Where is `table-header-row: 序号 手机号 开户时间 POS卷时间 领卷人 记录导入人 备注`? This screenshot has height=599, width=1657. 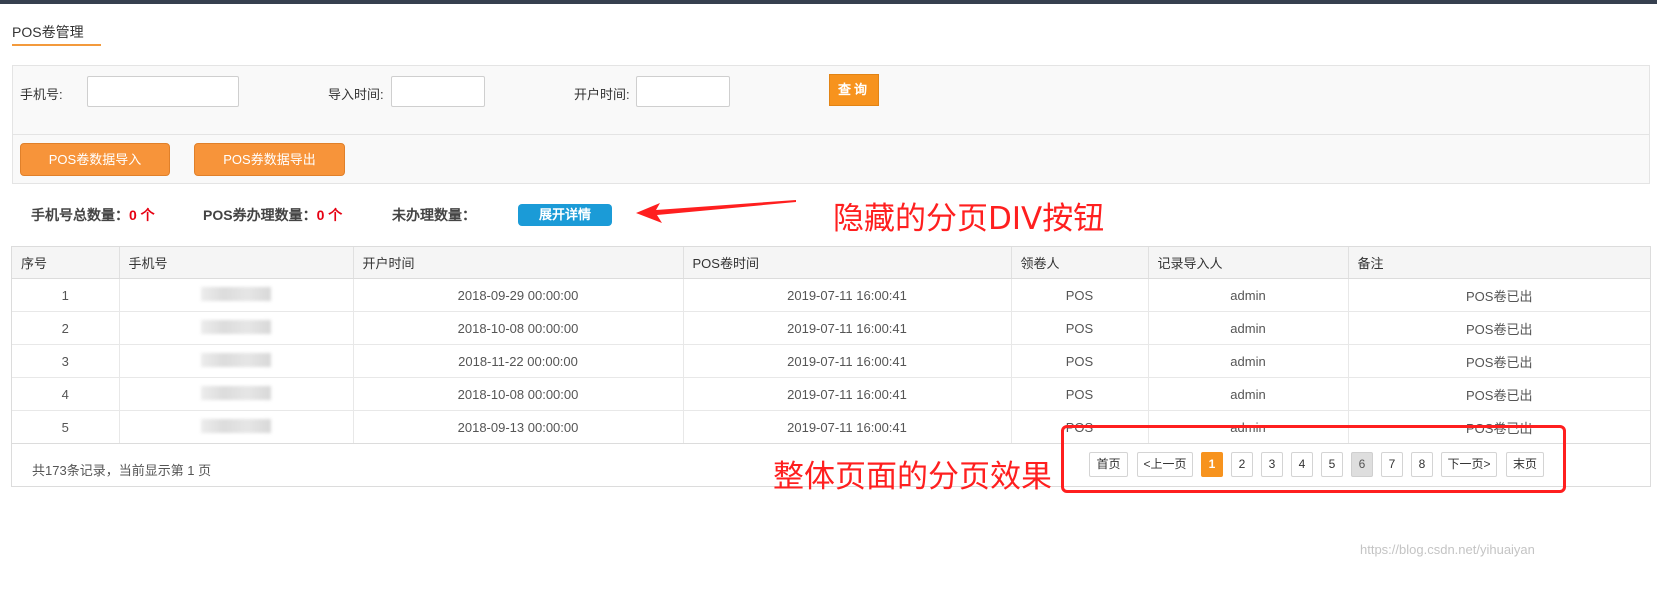
table-header-row: 序号 手机号 开户时间 POS卷时间 领卷人 记录导入人 备注 is located at coordinates (831, 263).